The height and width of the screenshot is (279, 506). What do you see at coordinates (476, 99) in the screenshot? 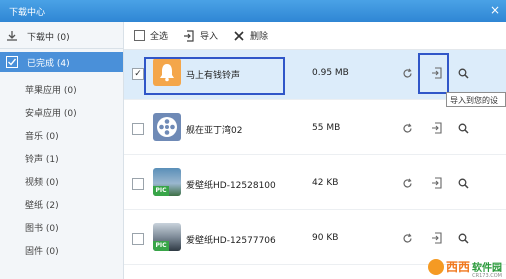
I see `import-tooltip: 导入到您的设` at bounding box center [476, 99].